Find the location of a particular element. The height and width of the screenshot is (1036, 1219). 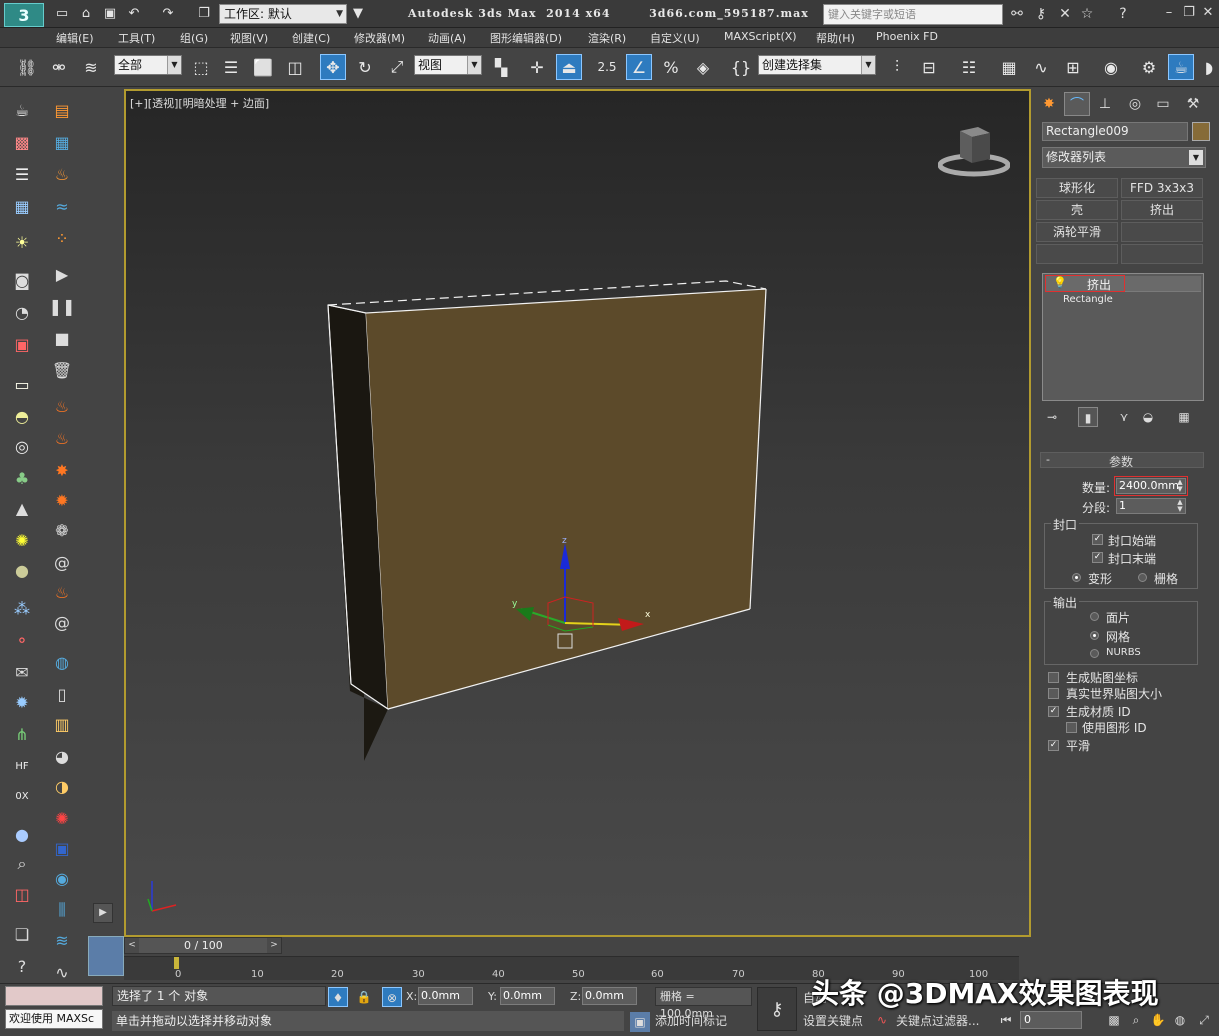

make-unique-icon: ⋎ is located at coordinates (1124, 417).